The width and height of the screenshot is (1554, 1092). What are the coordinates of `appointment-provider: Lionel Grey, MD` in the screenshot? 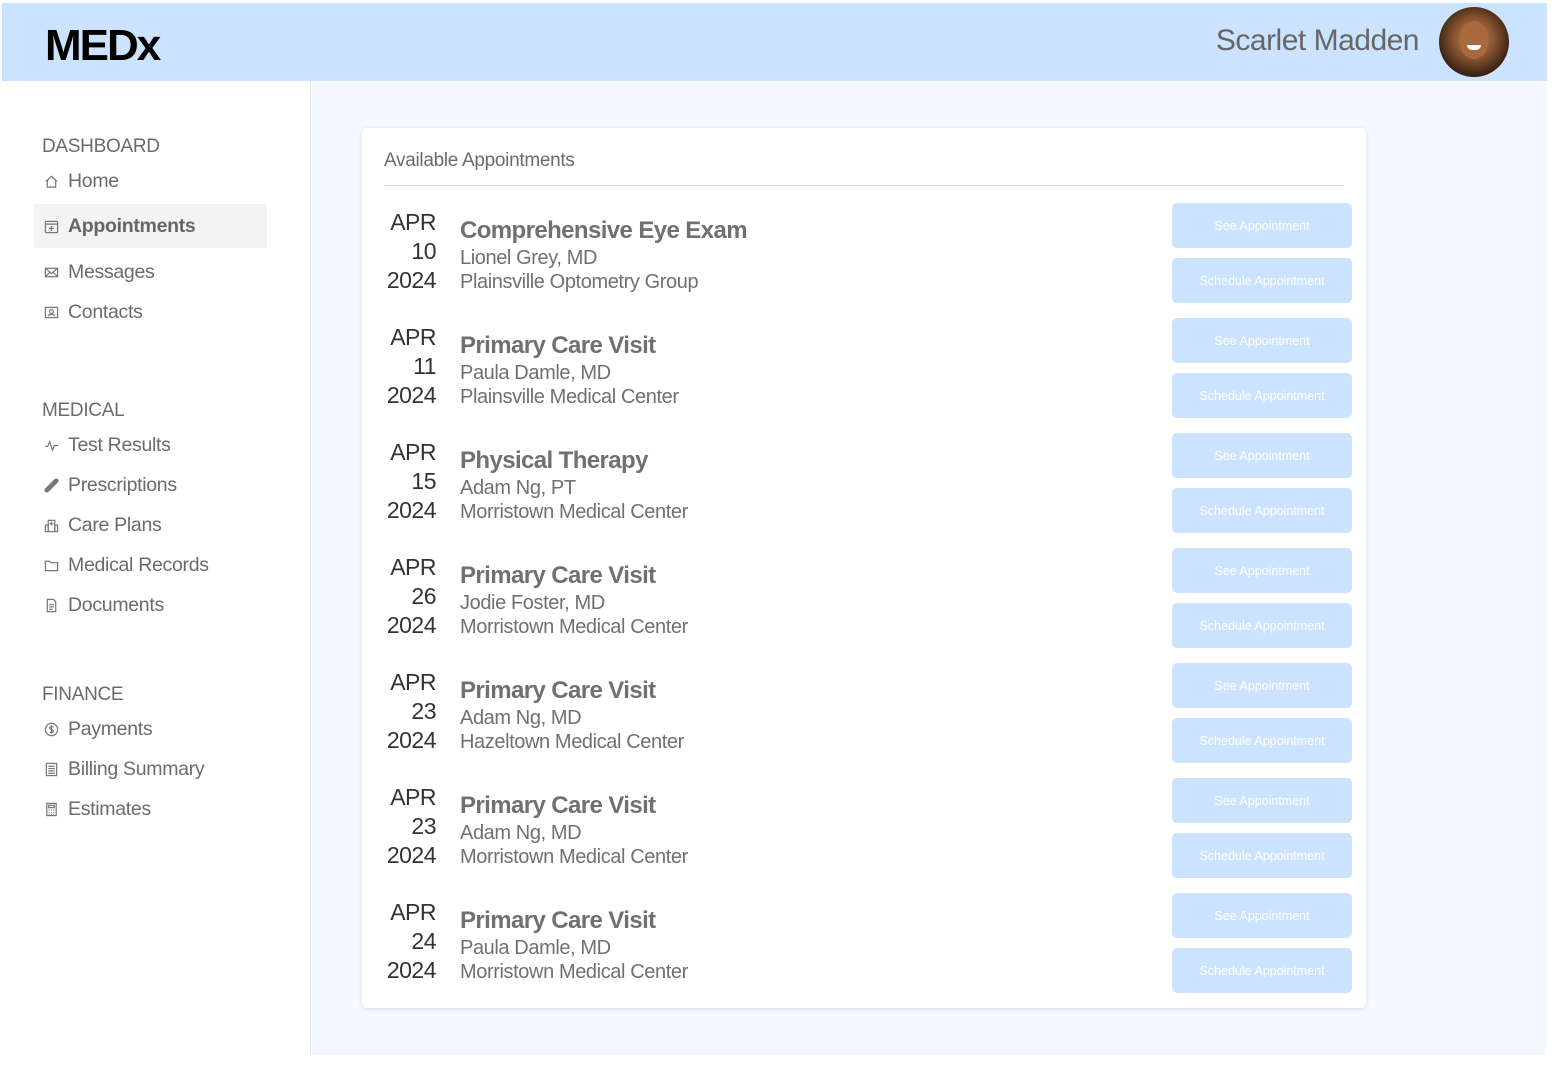 It's located at (529, 258).